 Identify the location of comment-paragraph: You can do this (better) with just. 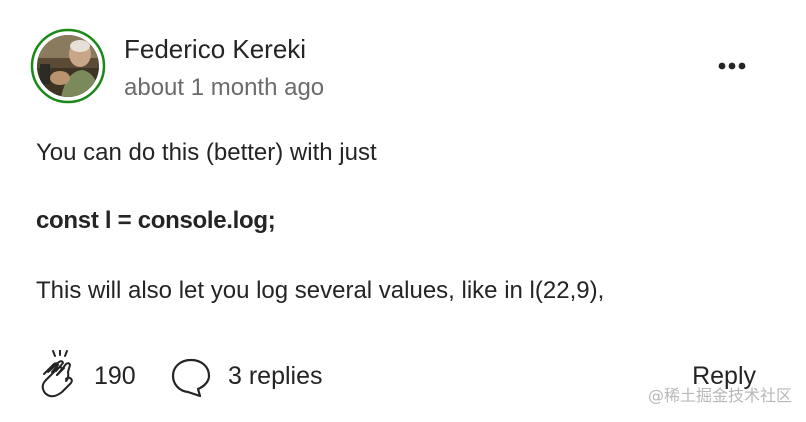
(206, 152).